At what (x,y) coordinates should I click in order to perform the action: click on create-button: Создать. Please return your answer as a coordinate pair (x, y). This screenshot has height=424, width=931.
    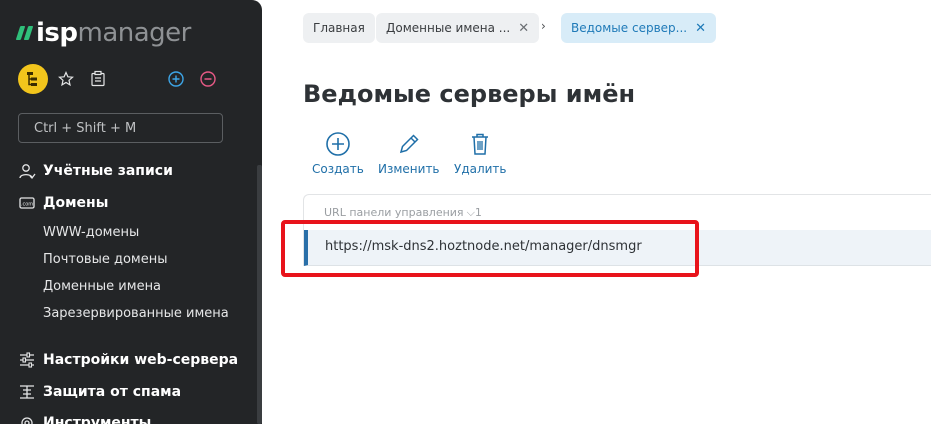
    Looking at the image, I should click on (338, 153).